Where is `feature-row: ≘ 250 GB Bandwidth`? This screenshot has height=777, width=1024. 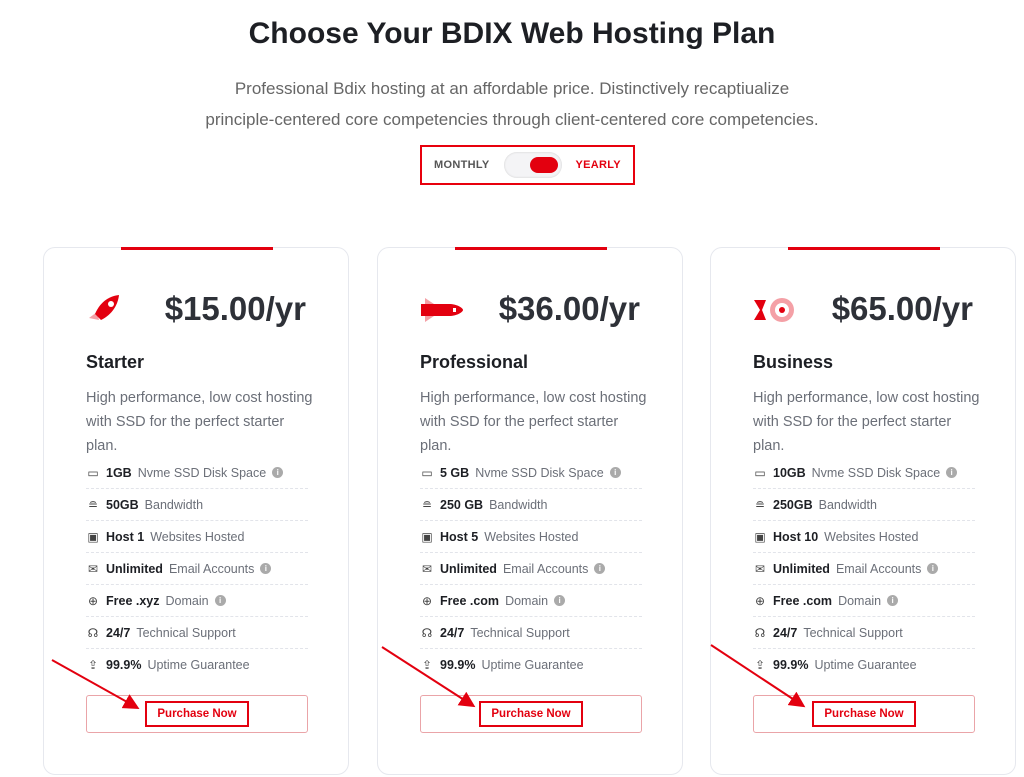 feature-row: ≘ 250 GB Bandwidth is located at coordinates (531, 505).